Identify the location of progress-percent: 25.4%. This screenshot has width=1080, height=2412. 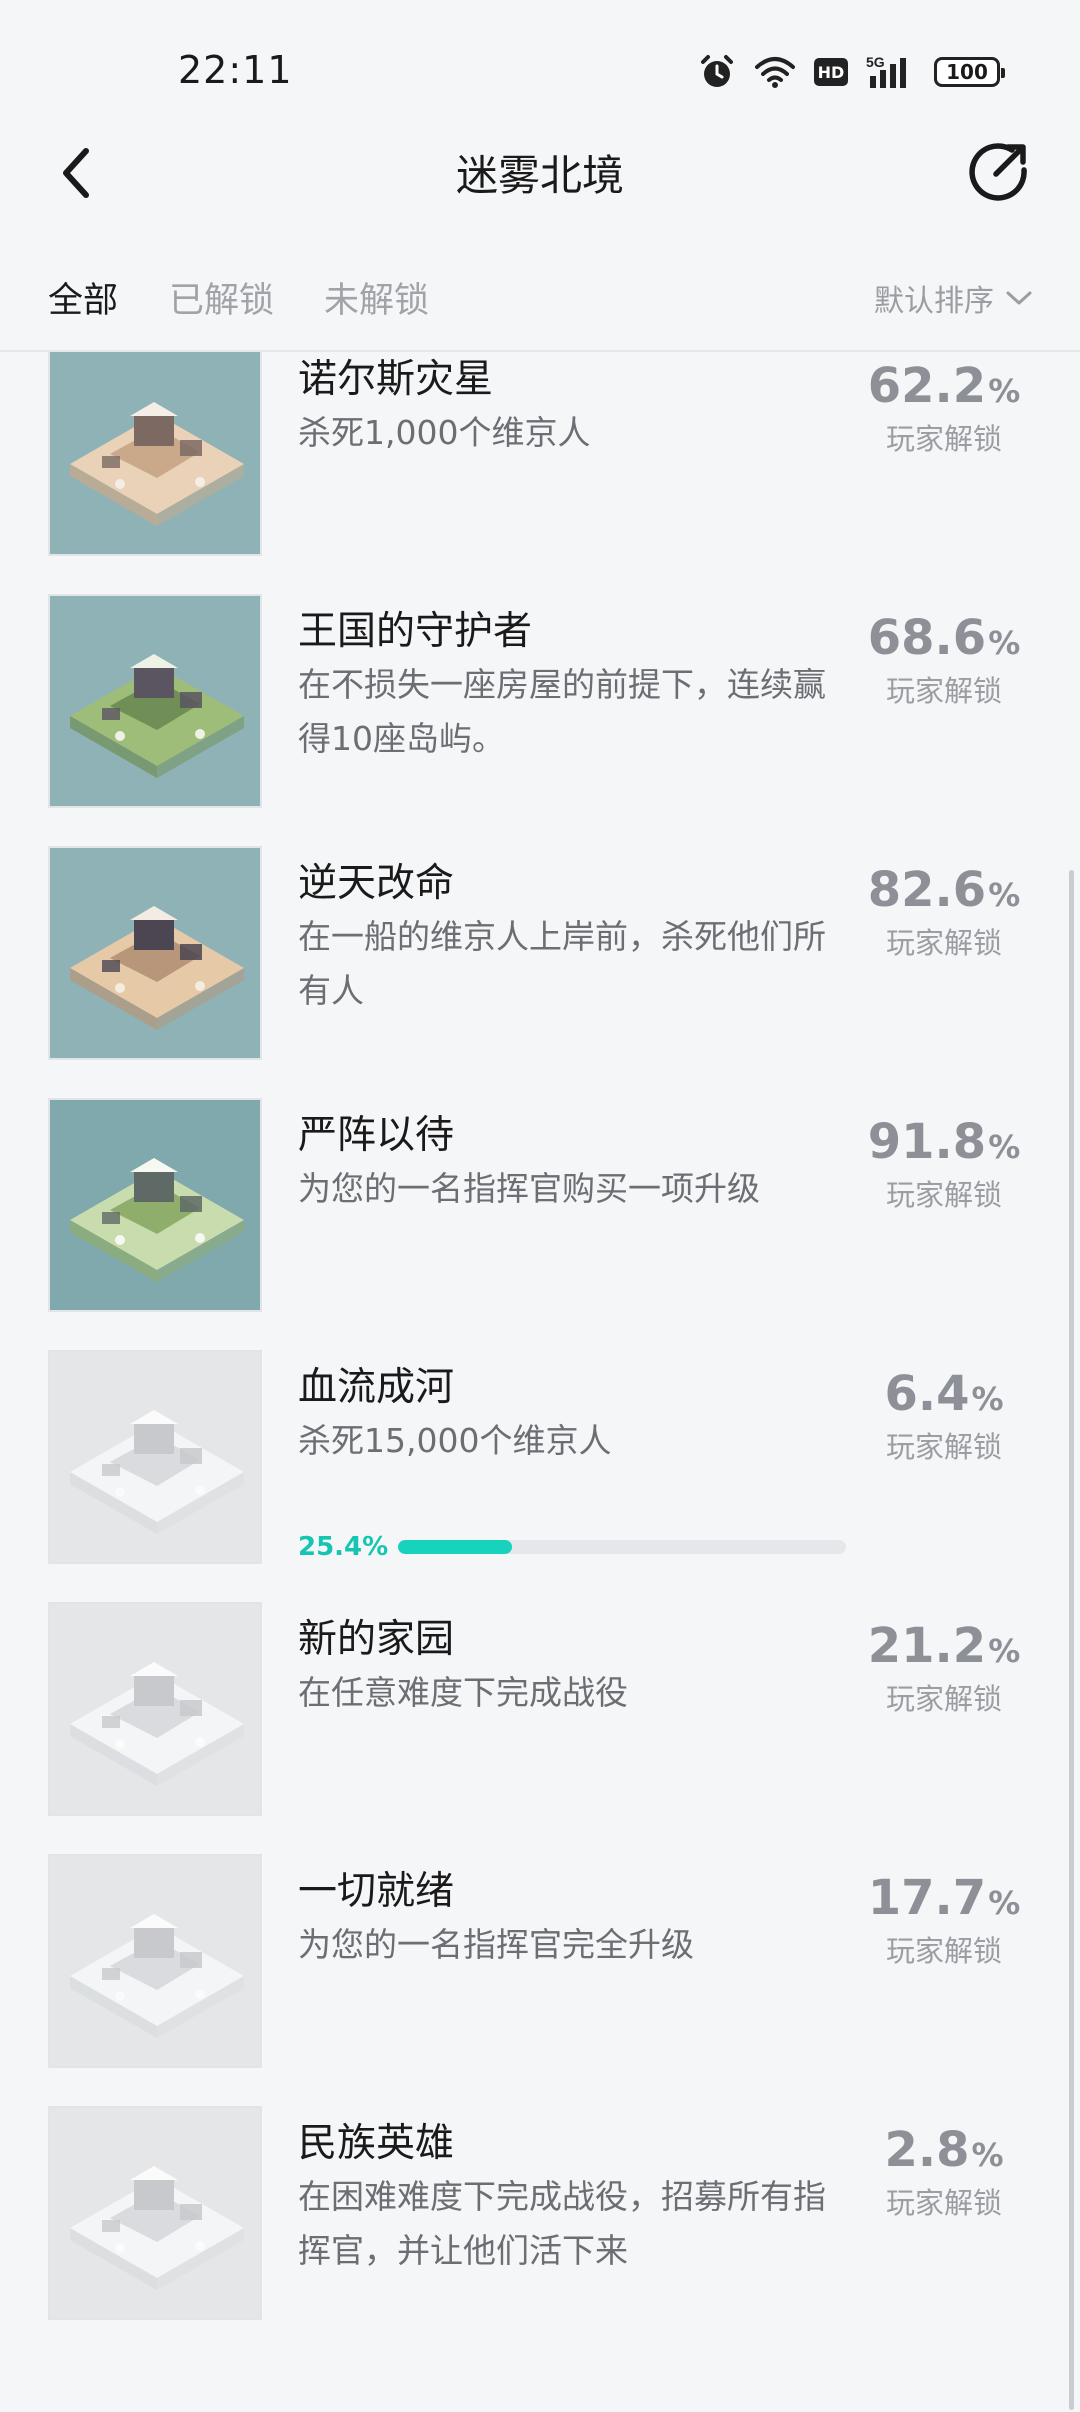
(343, 1547).